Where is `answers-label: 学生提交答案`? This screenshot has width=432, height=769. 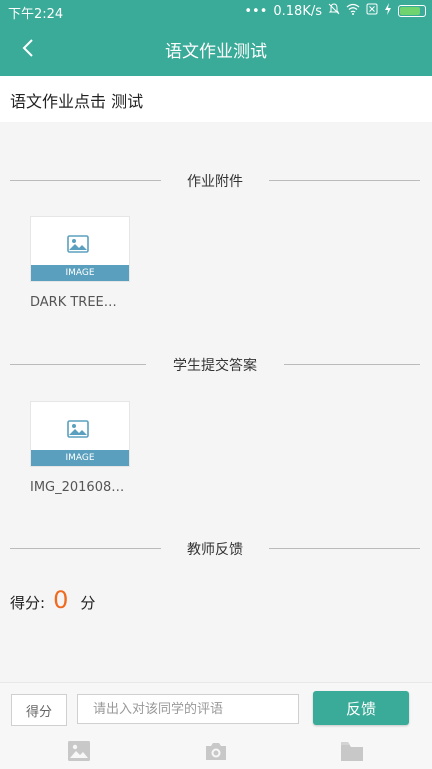
answers-label: 学生提交答案 is located at coordinates (215, 366).